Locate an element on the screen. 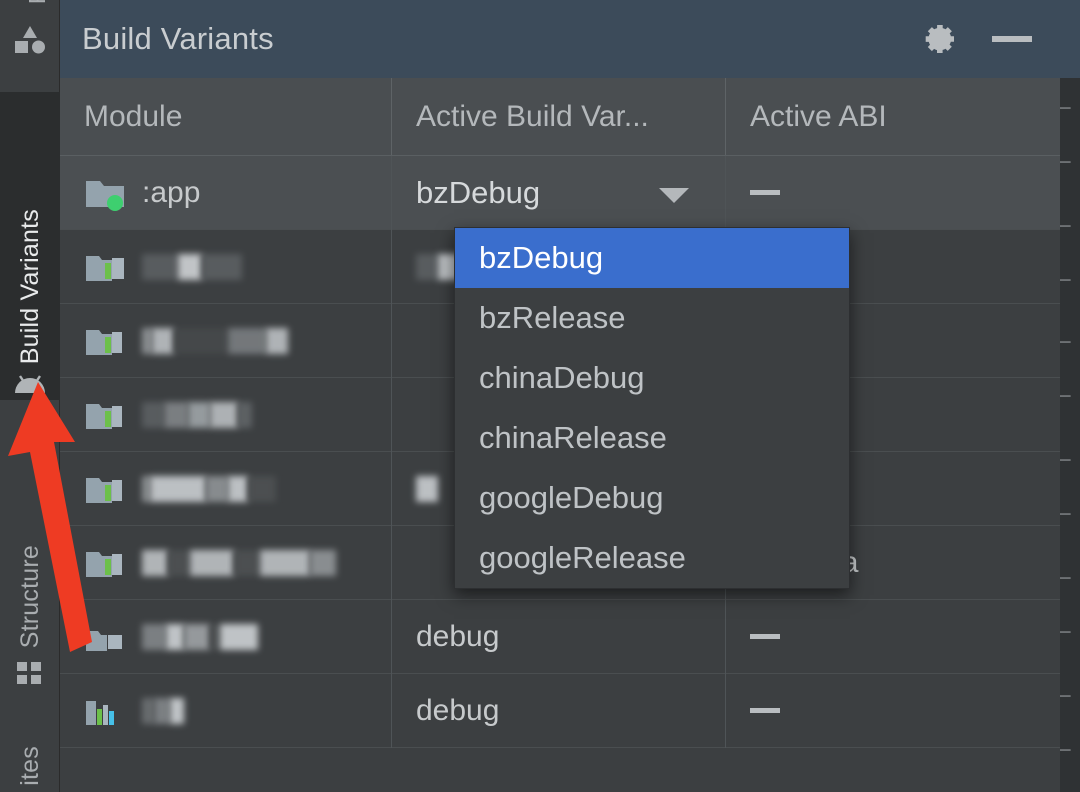 The image size is (1080, 792). sidebar-item-label: ites is located at coordinates (29, 766).